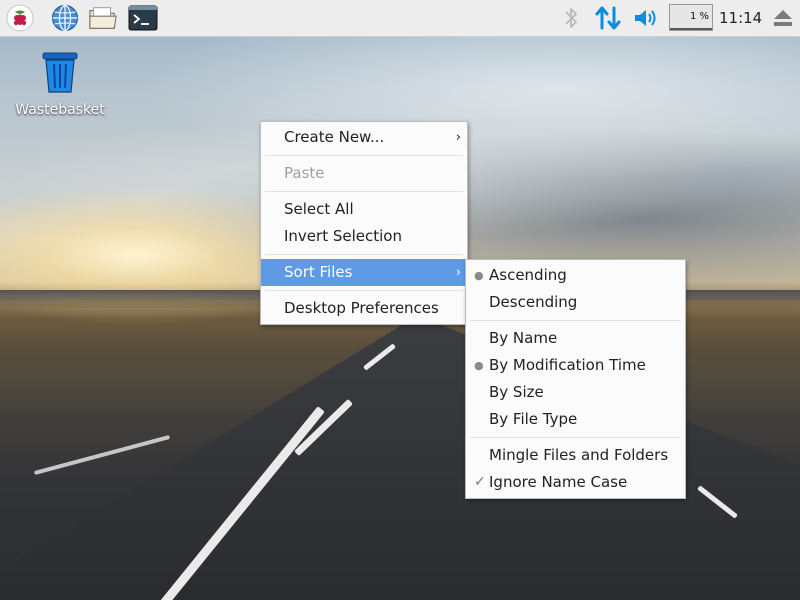 The height and width of the screenshot is (600, 800). I want to click on file-manager-icon, so click(103, 18).